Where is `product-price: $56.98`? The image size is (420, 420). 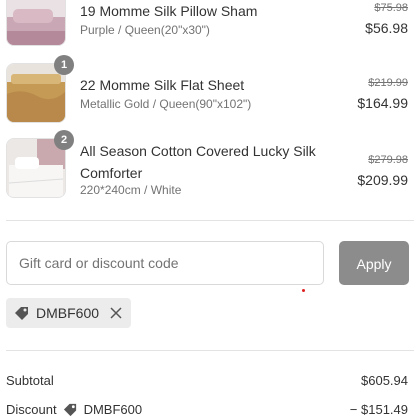
product-price: $56.98 is located at coordinates (386, 28).